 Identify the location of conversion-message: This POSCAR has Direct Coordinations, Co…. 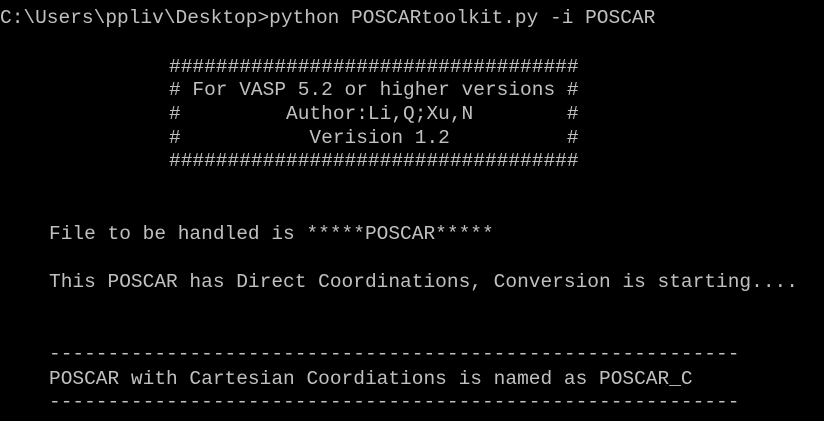
(423, 282).